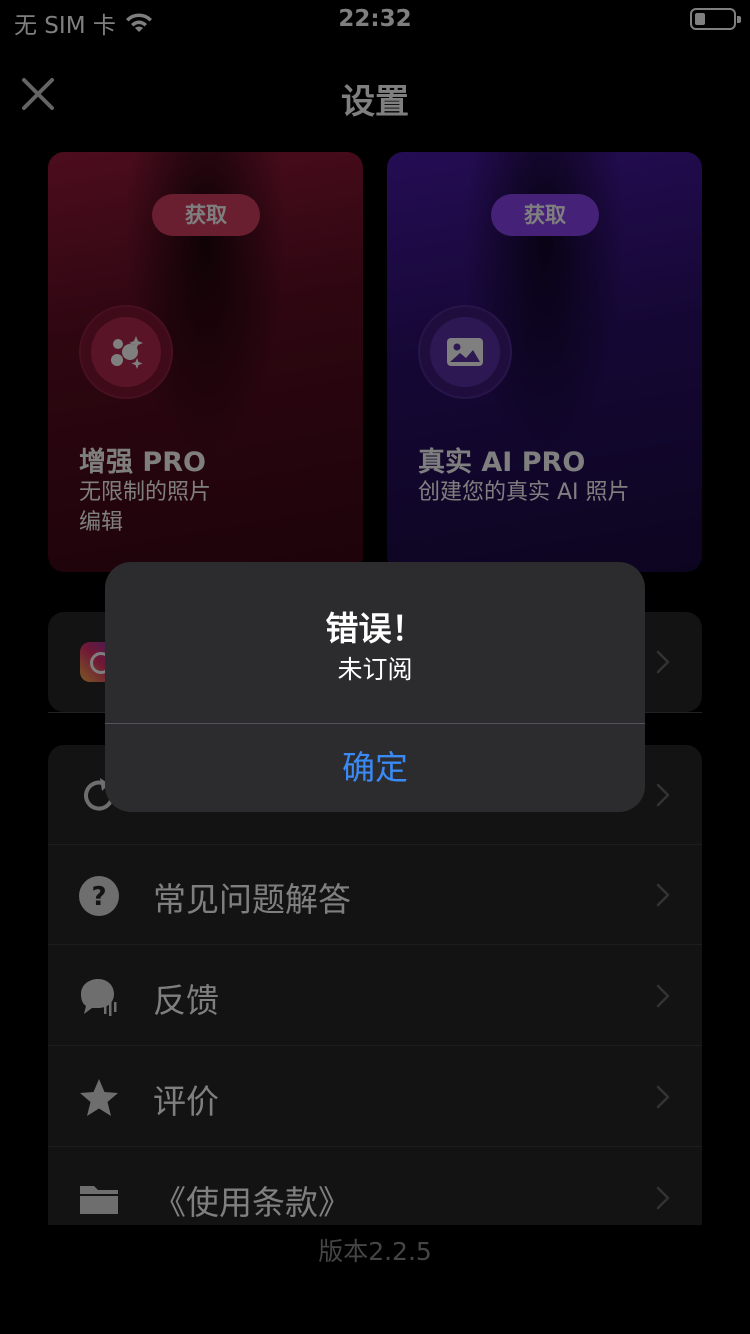 The width and height of the screenshot is (750, 1334). I want to click on alert-message: 未订阅, so click(375, 669).